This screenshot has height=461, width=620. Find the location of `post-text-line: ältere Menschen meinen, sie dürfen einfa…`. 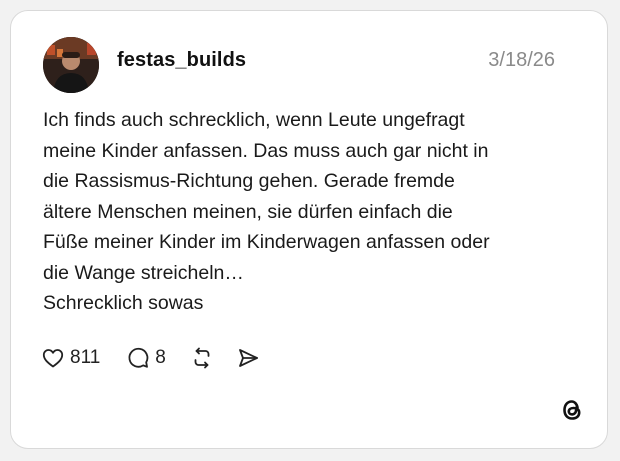

post-text-line: ältere Menschen meinen, sie dürfen einfa… is located at coordinates (248, 211).